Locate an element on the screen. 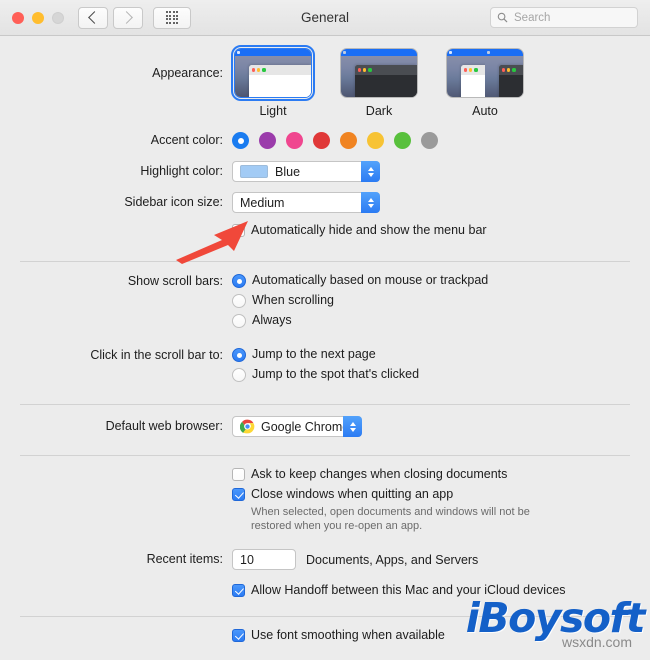 The height and width of the screenshot is (660, 650). show-all-button is located at coordinates (172, 17).